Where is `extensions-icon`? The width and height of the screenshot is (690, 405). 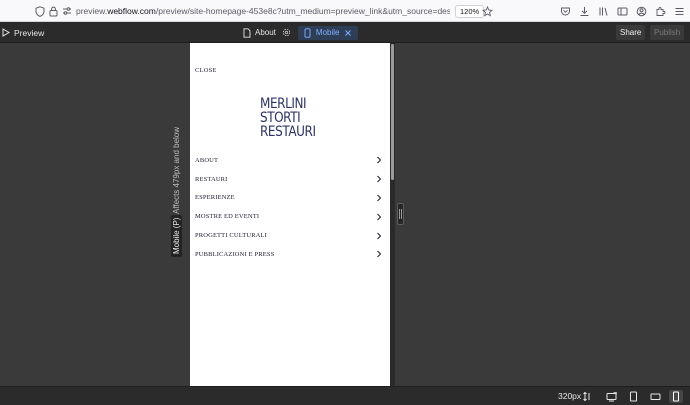 extensions-icon is located at coordinates (660, 11).